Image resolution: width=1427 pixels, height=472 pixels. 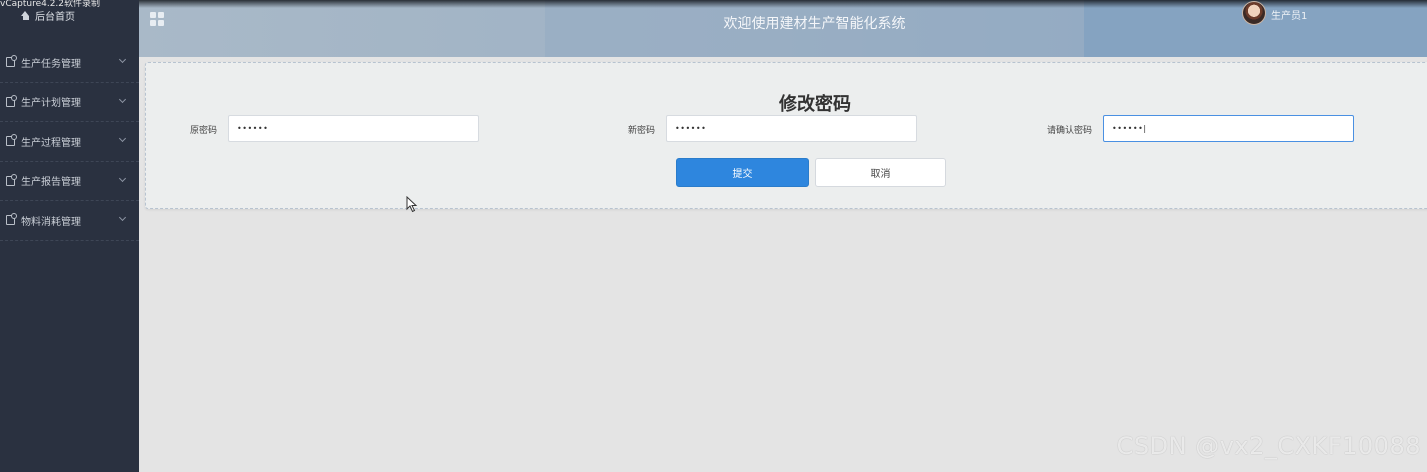 What do you see at coordinates (353, 128) in the screenshot?
I see `old-password-field` at bounding box center [353, 128].